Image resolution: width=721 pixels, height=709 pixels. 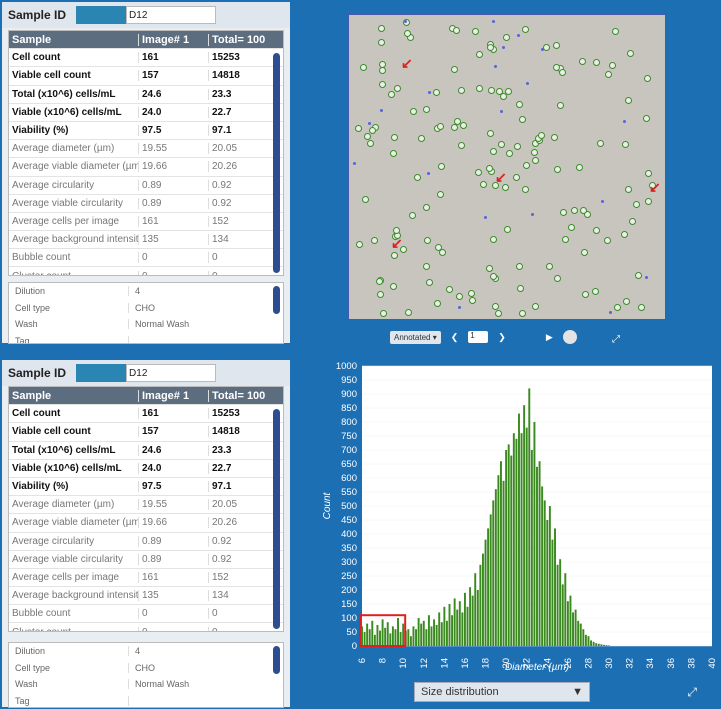 What do you see at coordinates (225, 167) in the screenshot?
I see `row-total: 20.26` at bounding box center [225, 167].